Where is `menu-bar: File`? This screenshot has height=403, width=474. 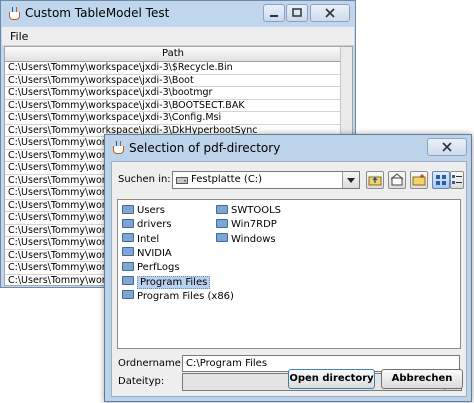 menu-bar: File is located at coordinates (178, 36).